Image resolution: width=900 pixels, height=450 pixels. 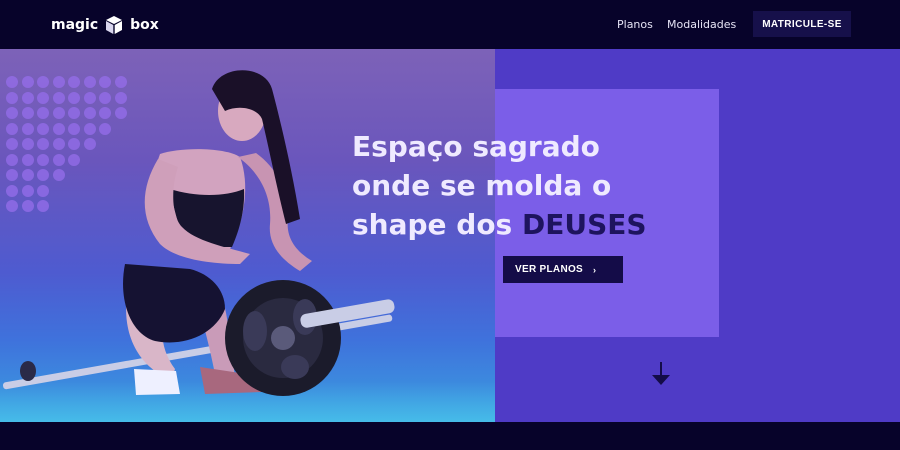 What do you see at coordinates (144, 25) in the screenshot?
I see `logo-text-right: box` at bounding box center [144, 25].